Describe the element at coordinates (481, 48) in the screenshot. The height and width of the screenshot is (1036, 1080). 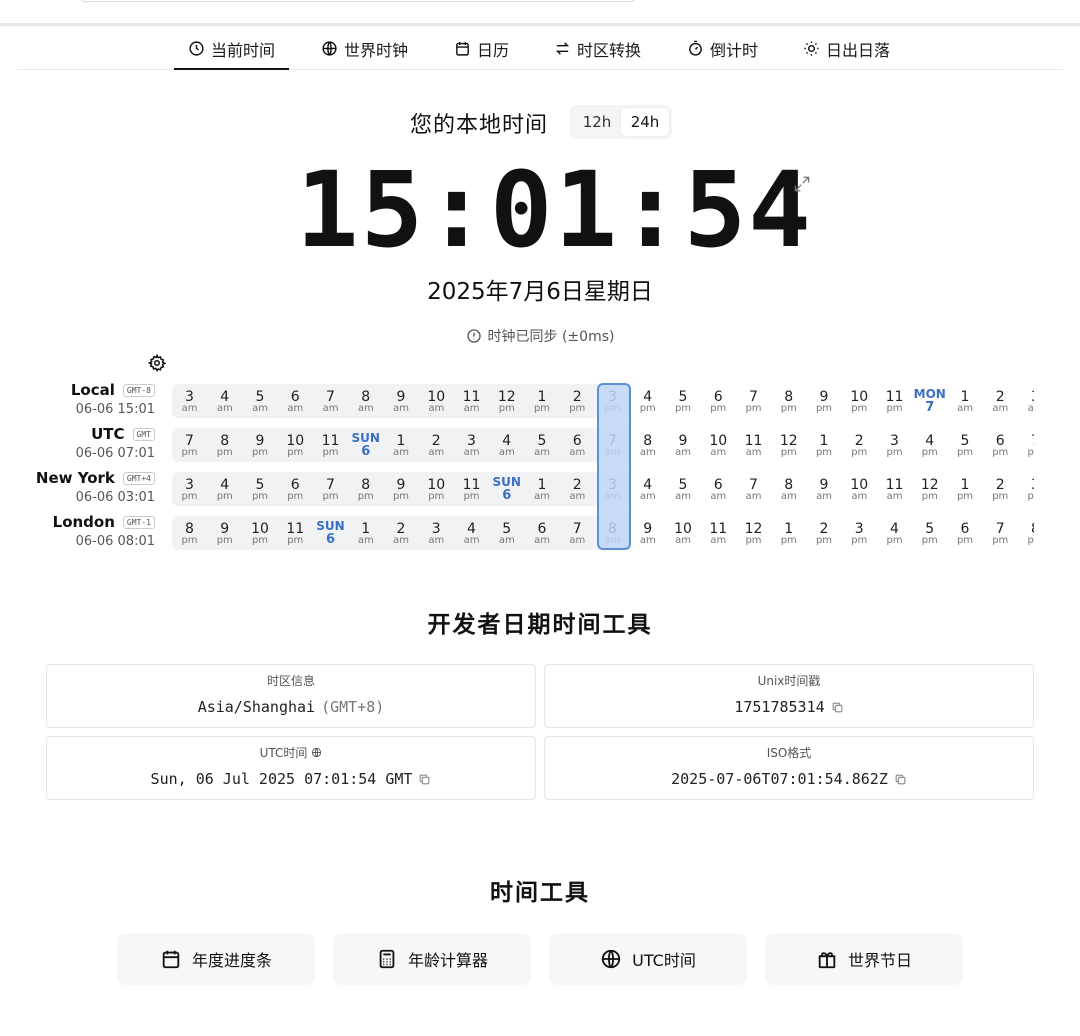
I see `tab-calendar: 日历` at that location.